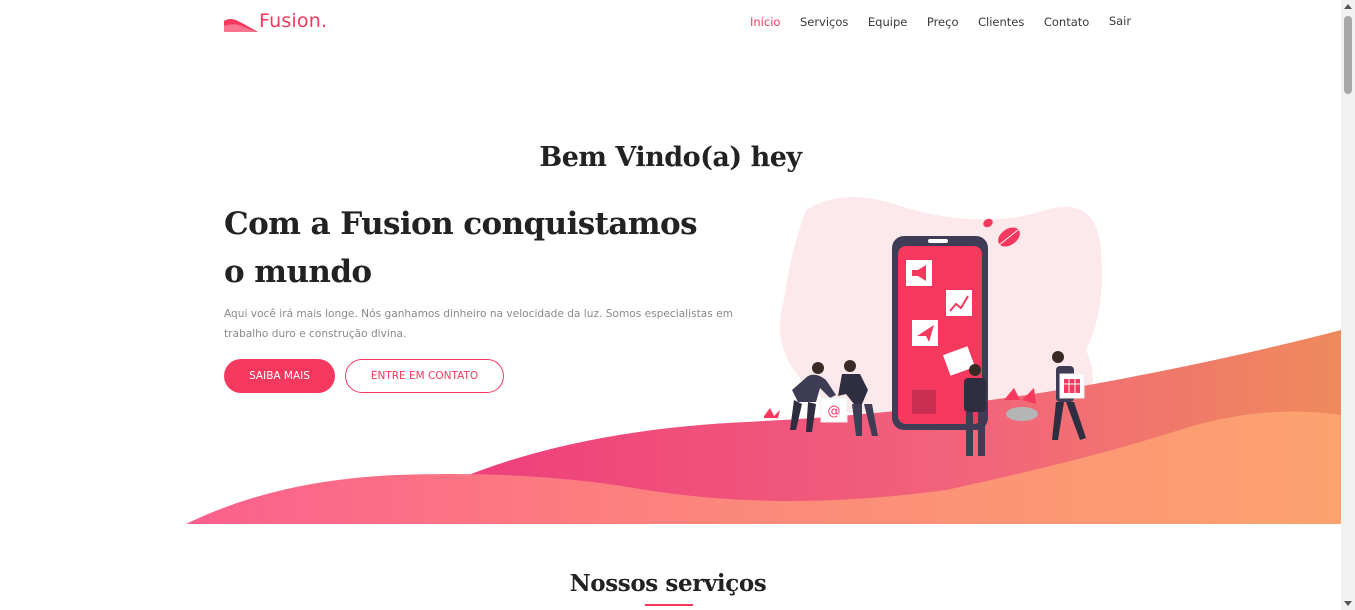 The width and height of the screenshot is (1355, 610). I want to click on flower-icon, so click(772, 413).